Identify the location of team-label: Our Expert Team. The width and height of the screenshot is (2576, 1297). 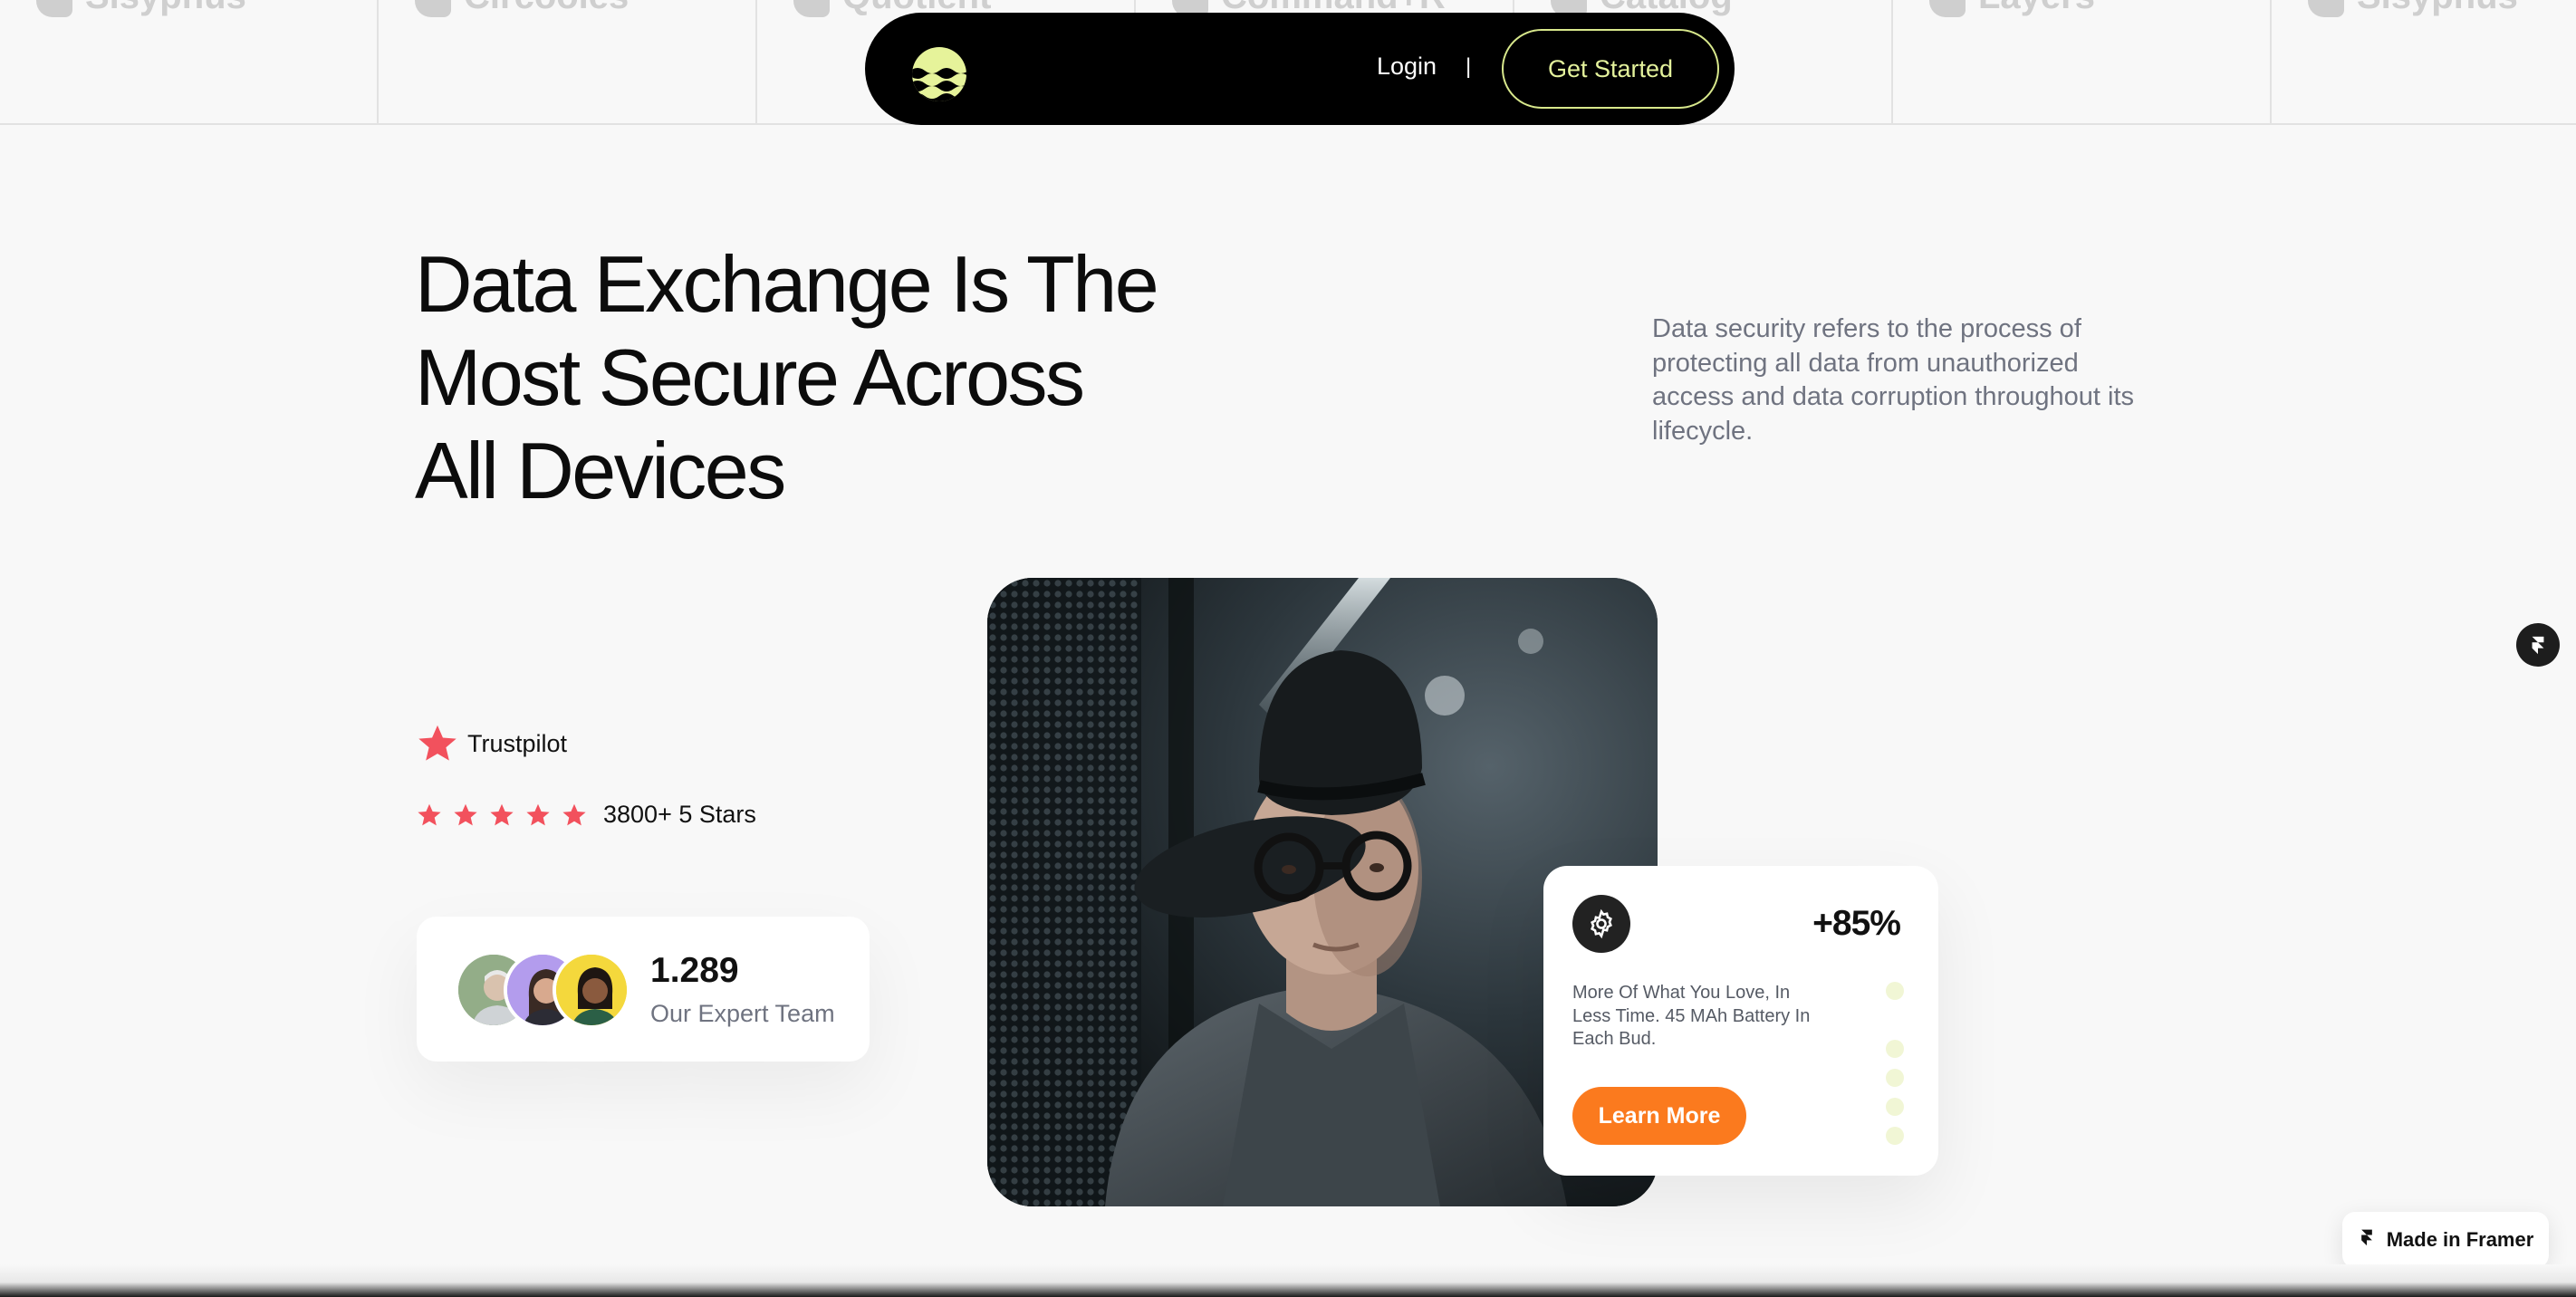
(742, 1013).